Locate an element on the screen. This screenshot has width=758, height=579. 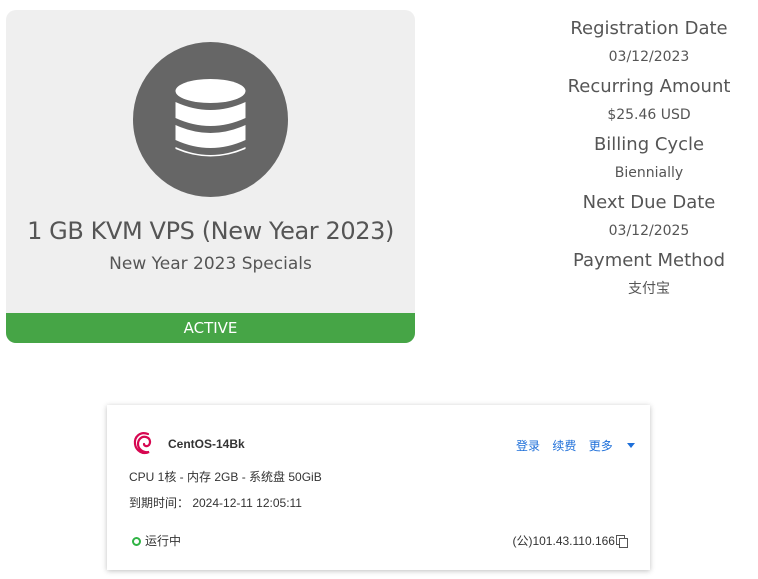
product-icon-circle is located at coordinates (210, 119).